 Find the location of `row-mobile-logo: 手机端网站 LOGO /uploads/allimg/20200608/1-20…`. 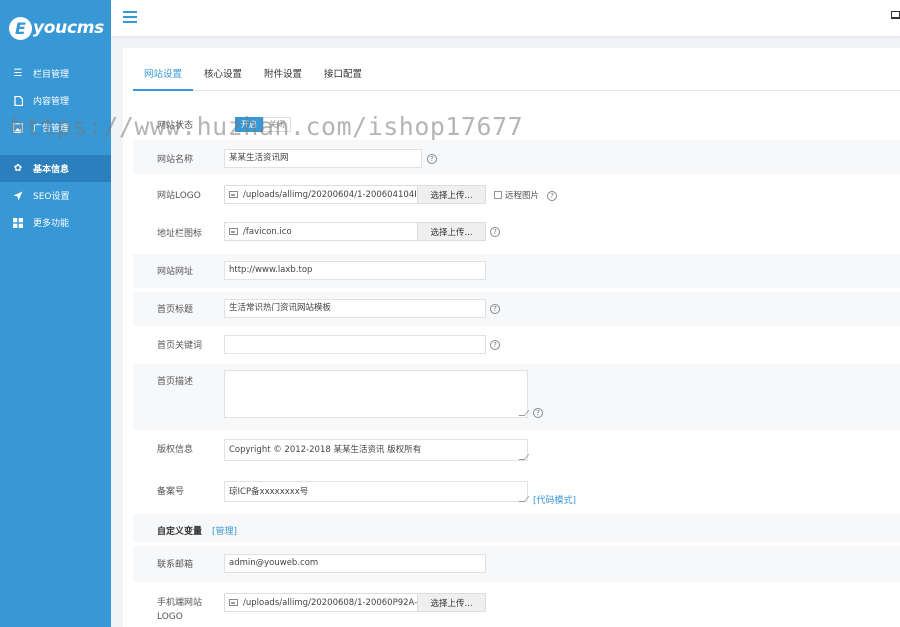

row-mobile-logo: 手机端网站 LOGO /uploads/allimg/20200608/1-20… is located at coordinates (516, 606).